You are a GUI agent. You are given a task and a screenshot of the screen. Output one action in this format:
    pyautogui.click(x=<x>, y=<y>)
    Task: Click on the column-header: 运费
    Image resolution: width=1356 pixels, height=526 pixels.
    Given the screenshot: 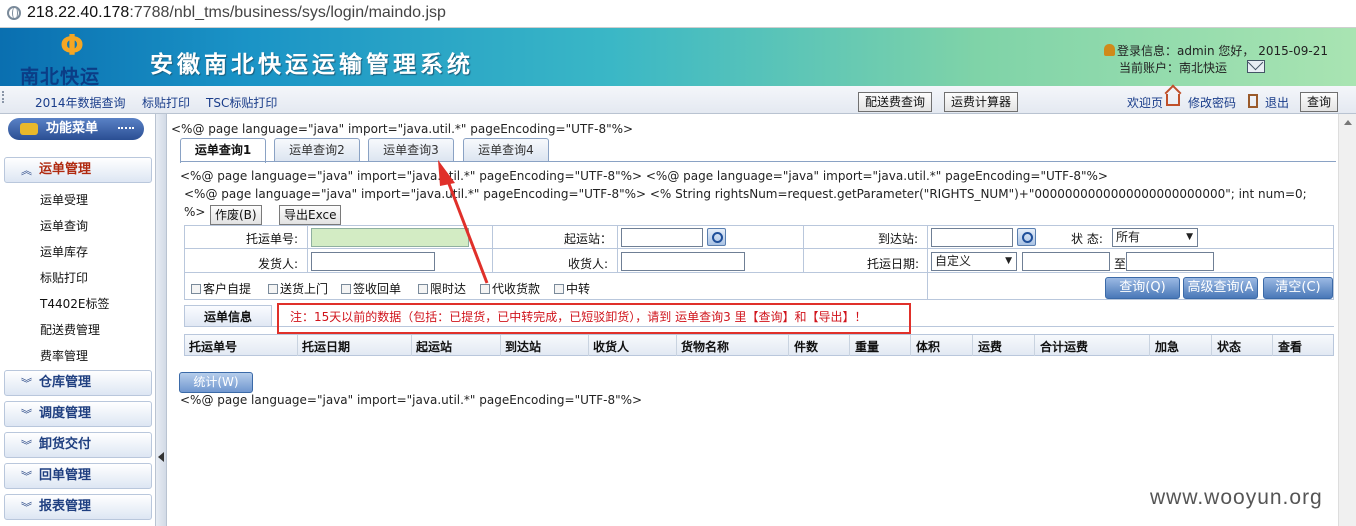 What is the action you would take?
    pyautogui.click(x=990, y=346)
    